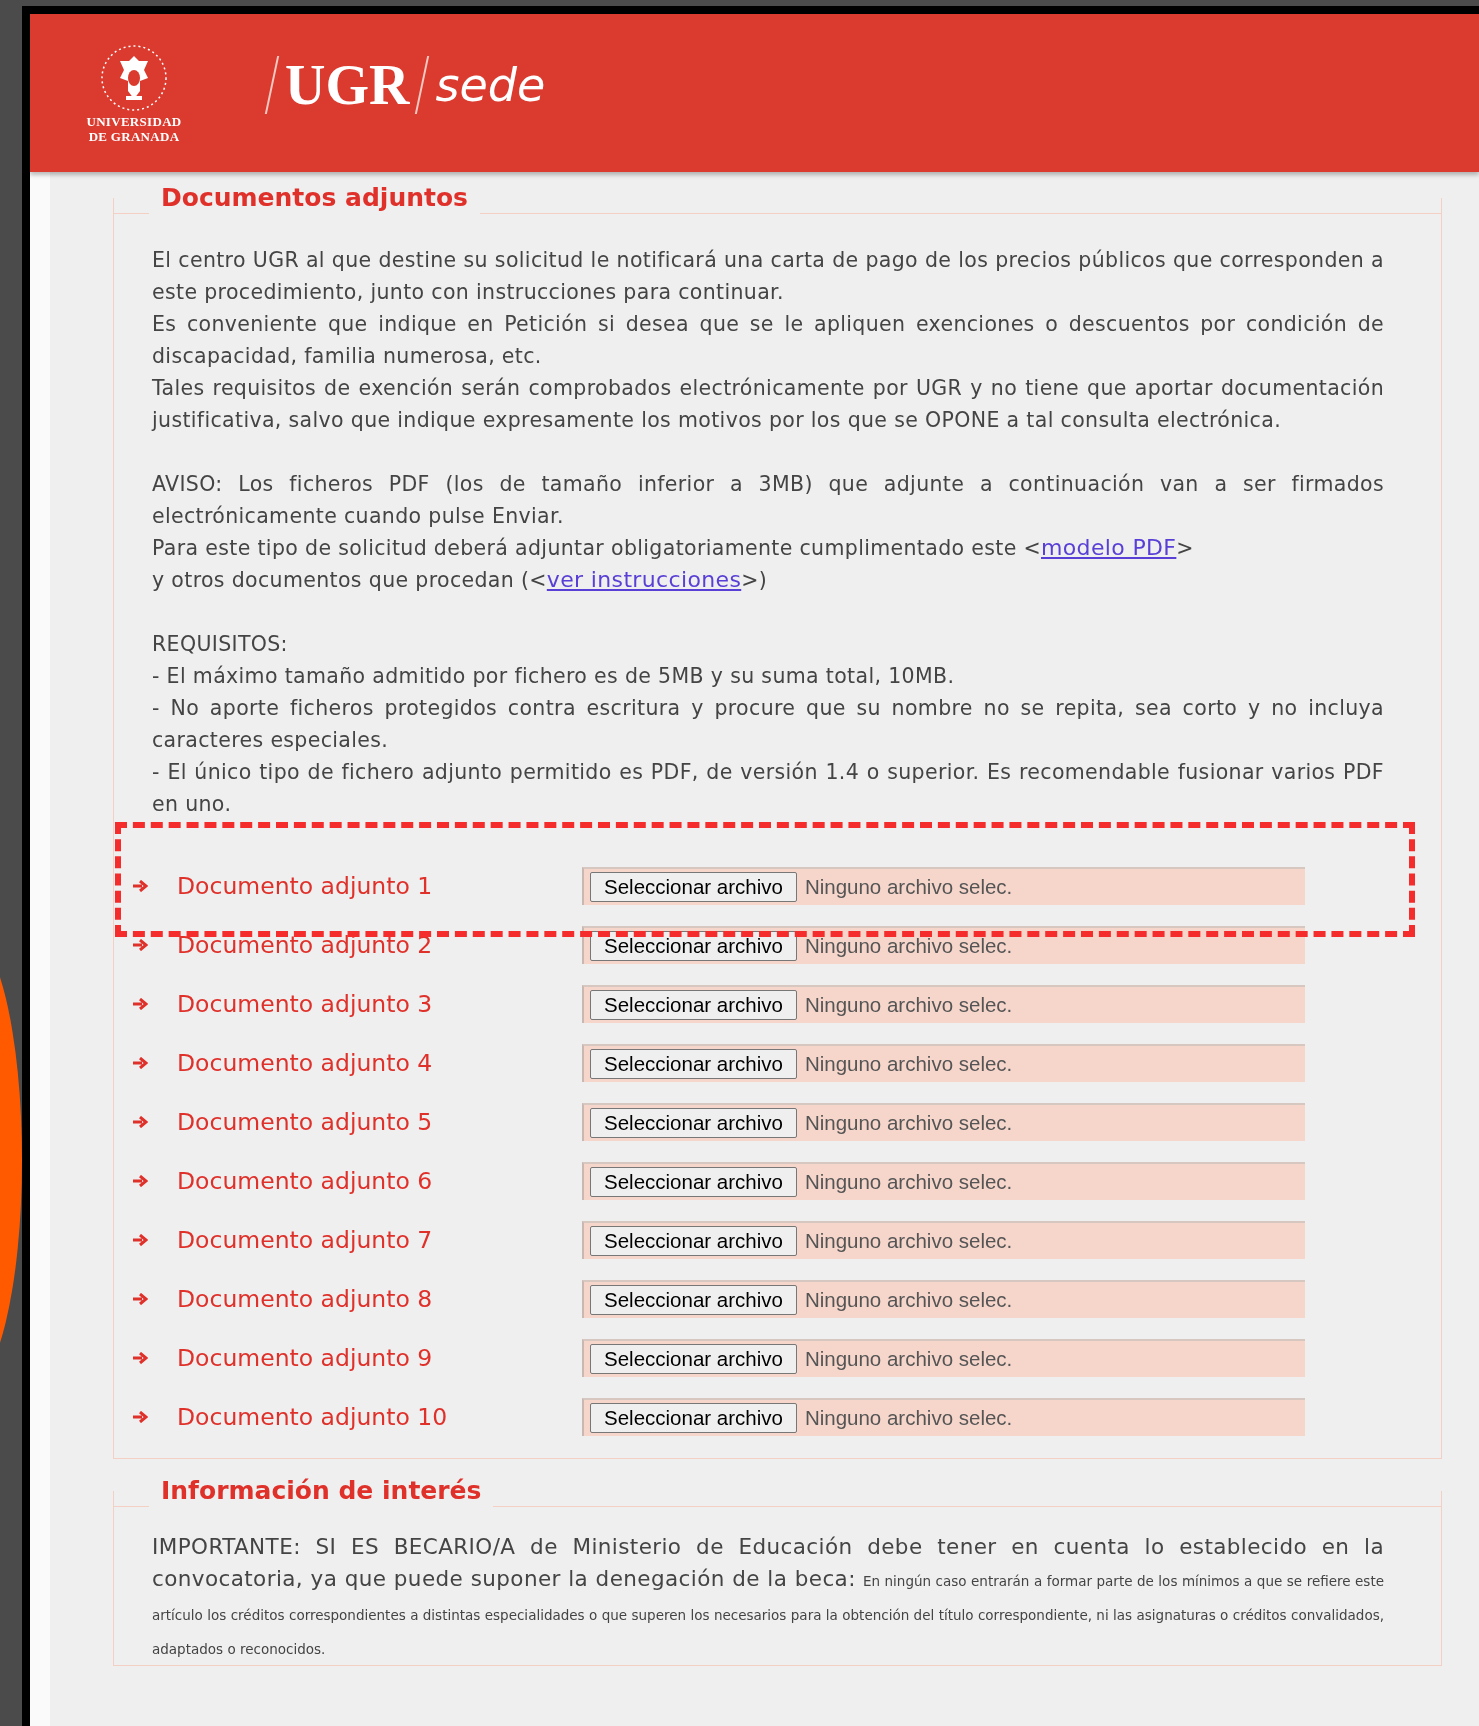  What do you see at coordinates (768, 500) in the screenshot?
I see `notice-text: AVISO: Los ficheros PDF (los de tamaño inferior a 3MB) que adjunte a continuación van a ser firmados electrónicamente cuando pulse Enviar.` at bounding box center [768, 500].